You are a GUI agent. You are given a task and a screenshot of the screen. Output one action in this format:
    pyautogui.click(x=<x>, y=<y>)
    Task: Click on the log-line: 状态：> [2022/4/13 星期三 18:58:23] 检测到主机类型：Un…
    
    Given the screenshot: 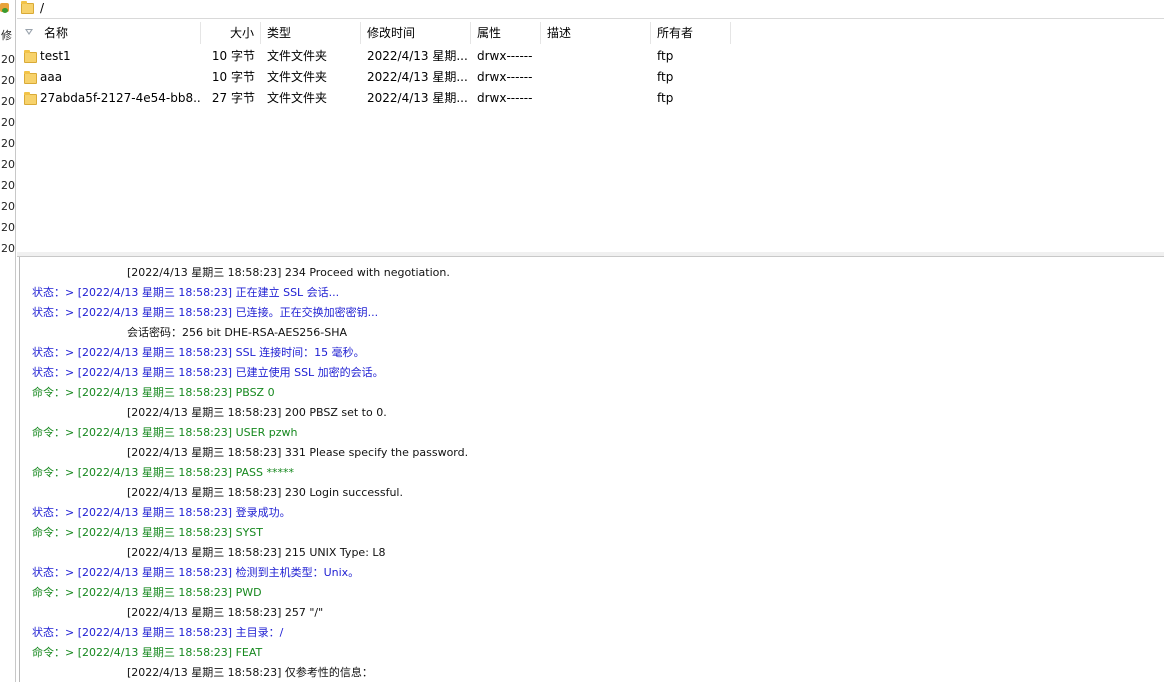 What is the action you would take?
    pyautogui.click(x=196, y=572)
    